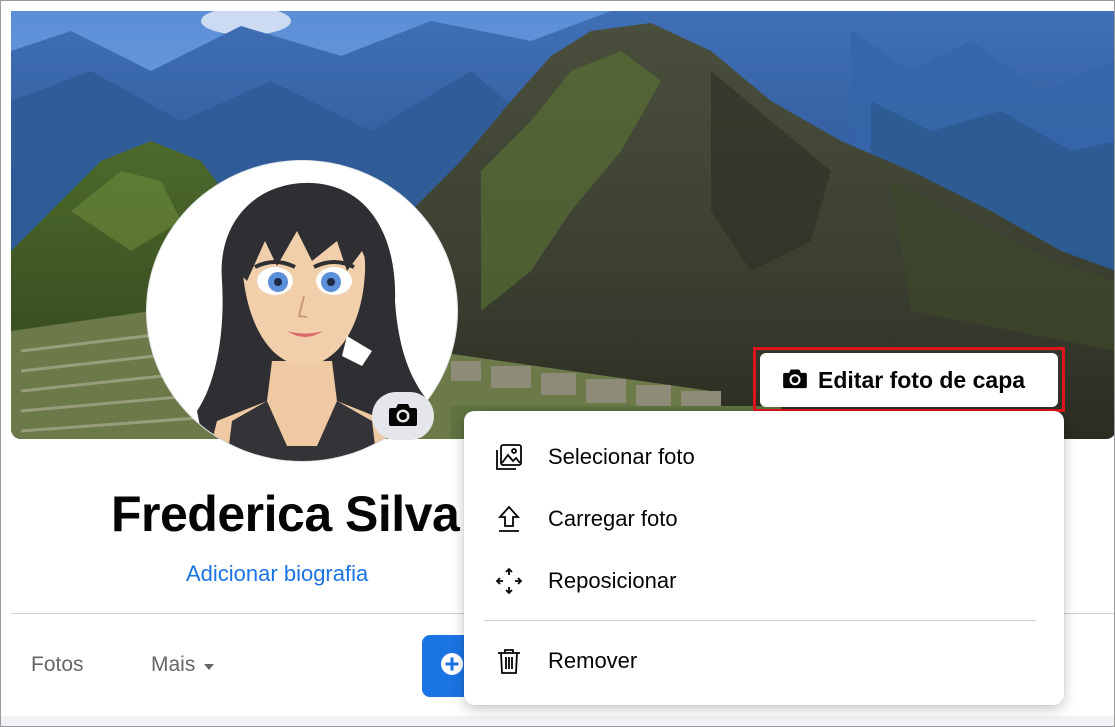  What do you see at coordinates (509, 519) in the screenshot?
I see `upload-icon` at bounding box center [509, 519].